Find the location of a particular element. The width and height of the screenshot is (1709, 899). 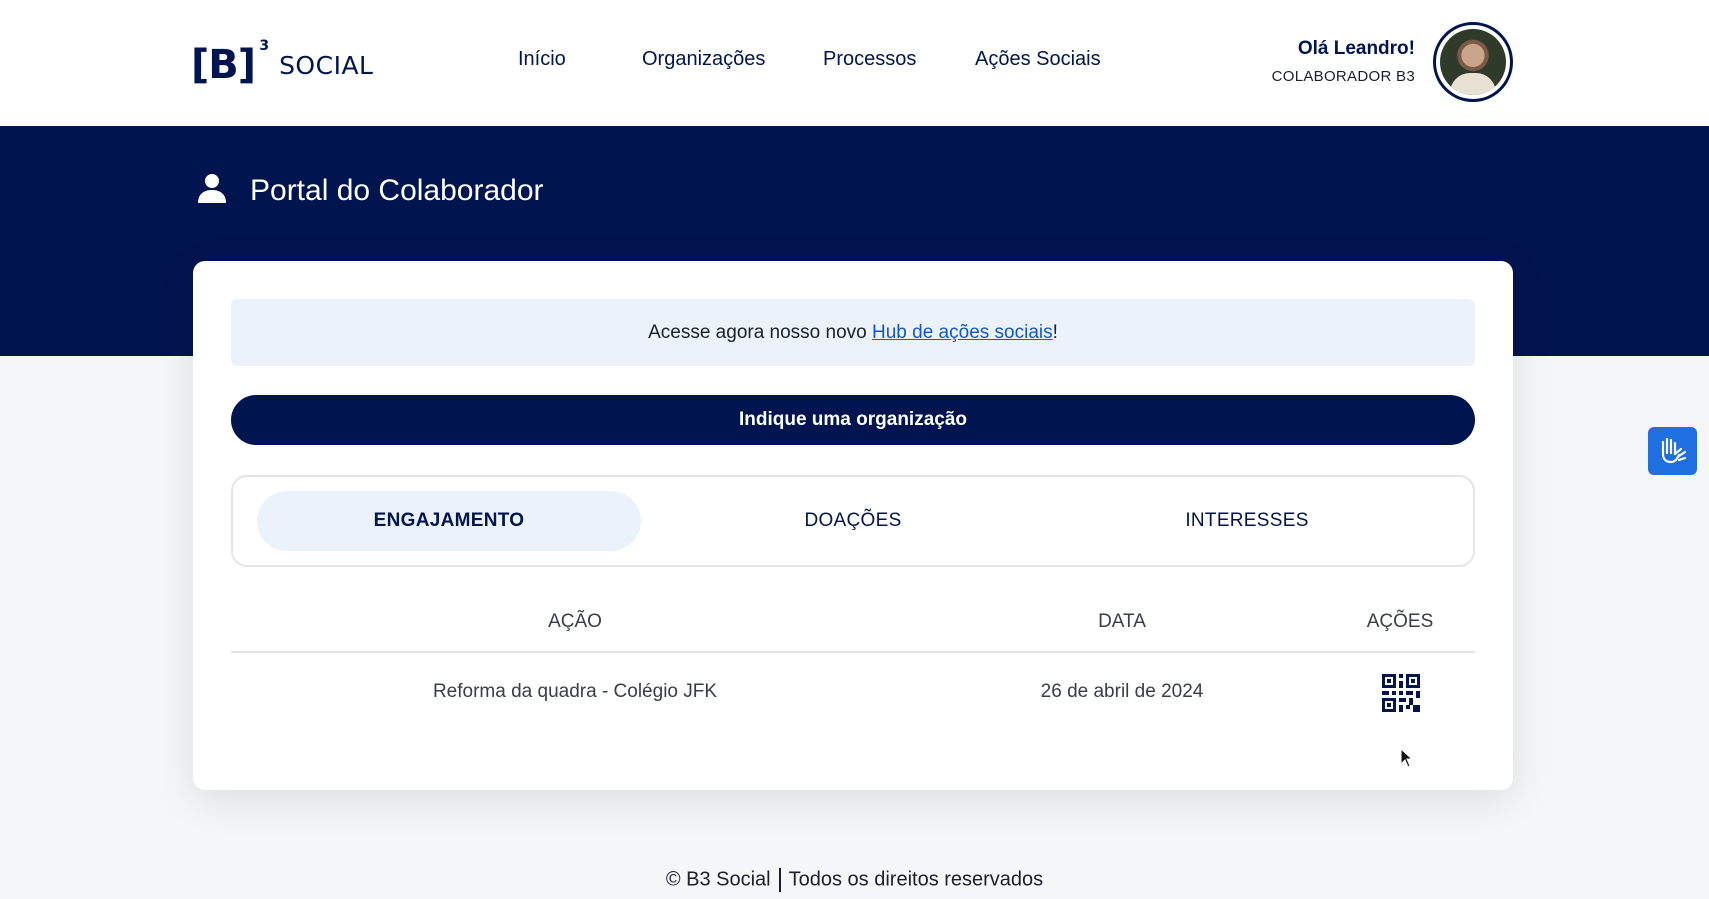

page-title-text: Portal do Colaborador is located at coordinates (397, 190).